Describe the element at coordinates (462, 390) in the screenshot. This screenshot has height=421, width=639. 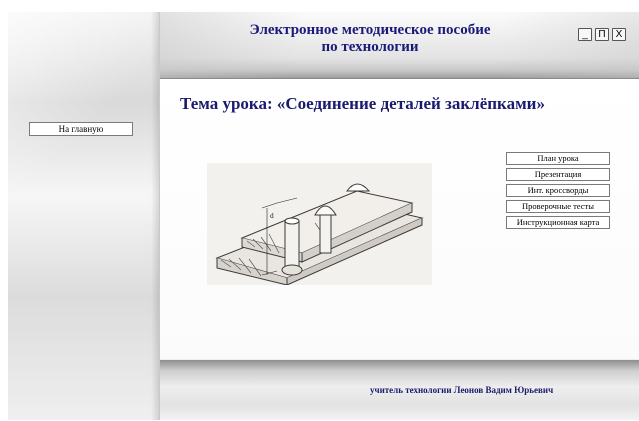
I see `author-credit: учитель технологии Леонов Вадим Юрьевич` at that location.